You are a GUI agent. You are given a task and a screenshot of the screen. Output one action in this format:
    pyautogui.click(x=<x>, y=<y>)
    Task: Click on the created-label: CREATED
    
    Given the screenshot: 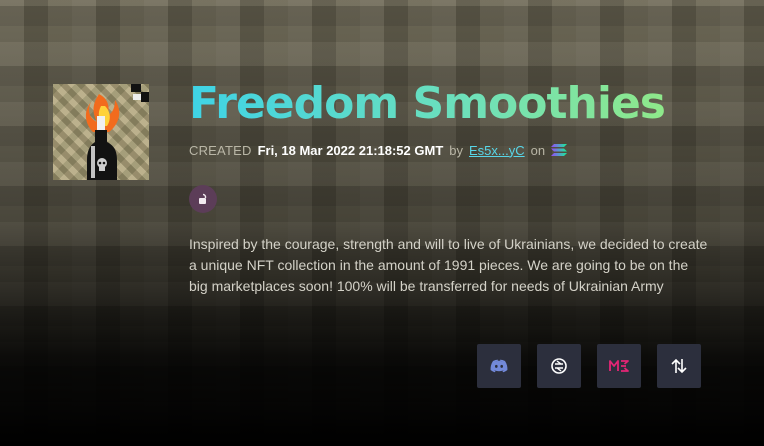 What is the action you would take?
    pyautogui.click(x=220, y=150)
    